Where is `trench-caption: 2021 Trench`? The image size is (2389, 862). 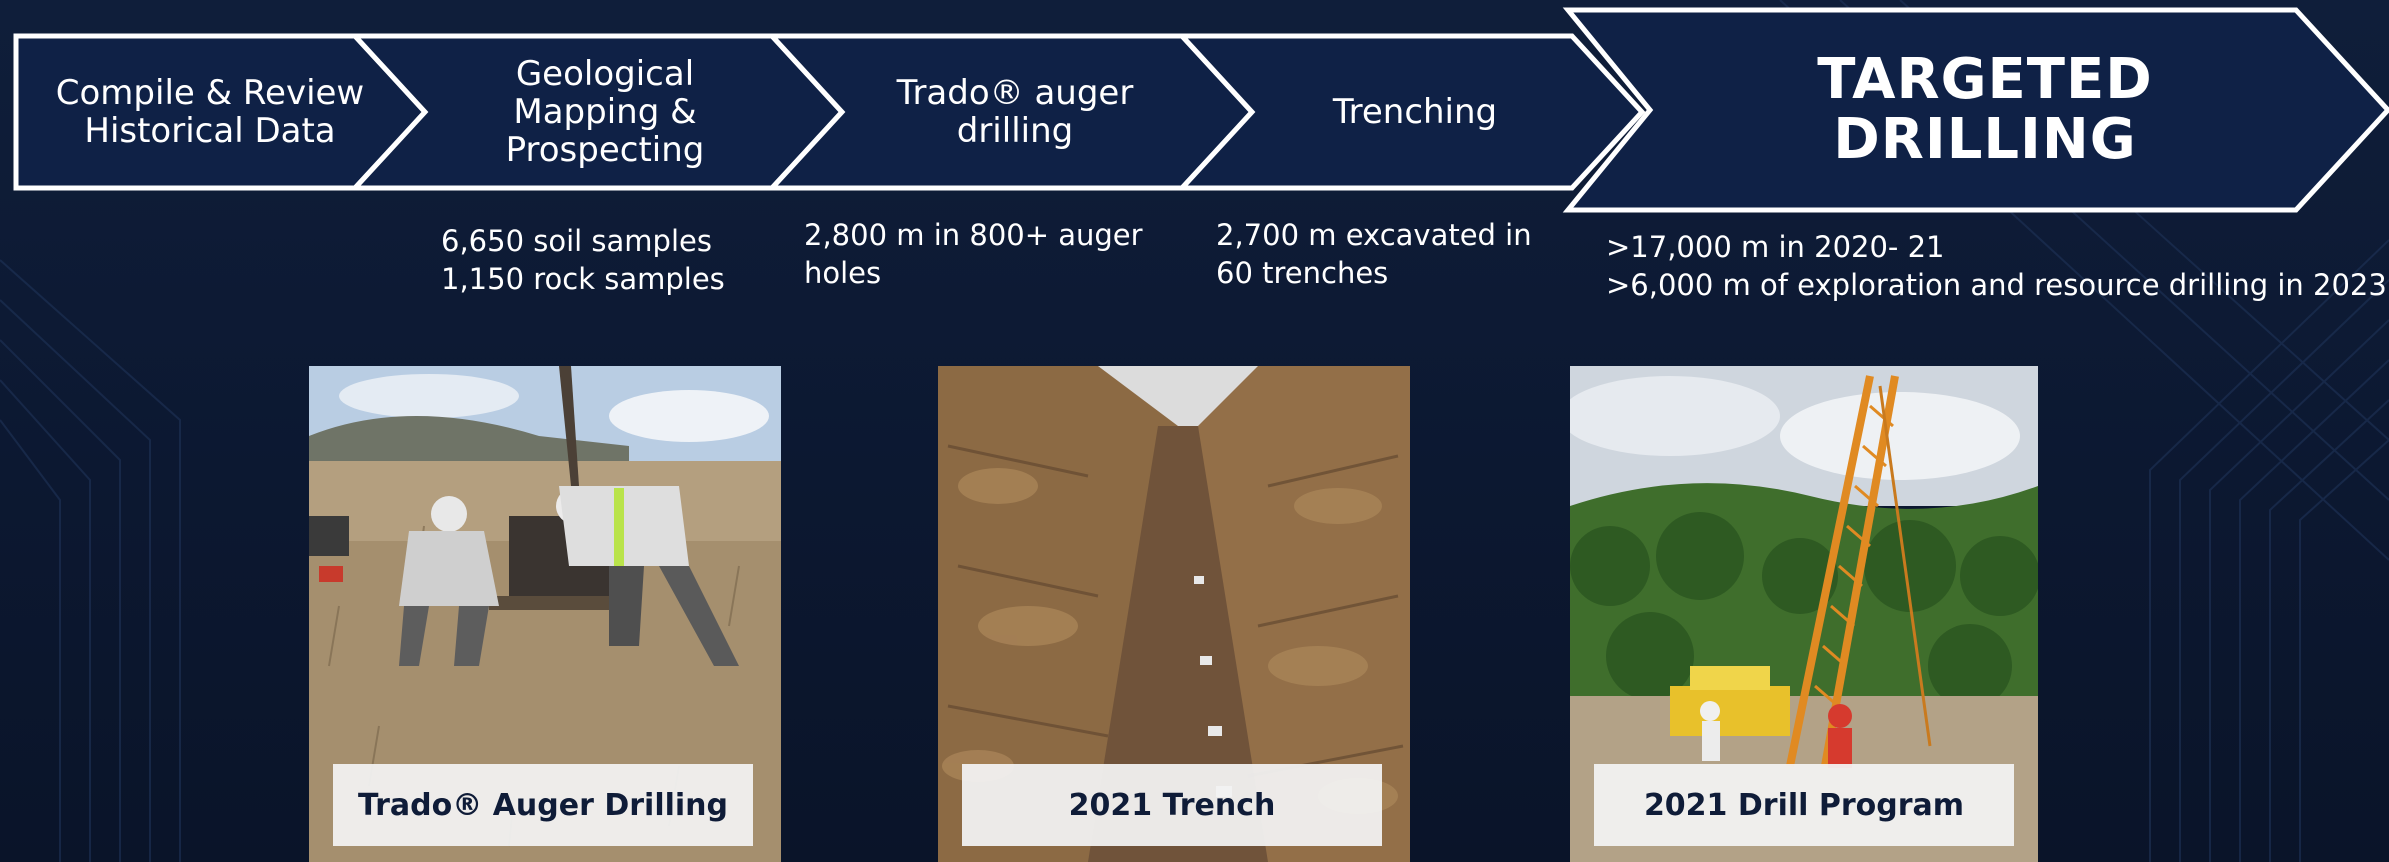
trench-caption: 2021 Trench is located at coordinates (1172, 805).